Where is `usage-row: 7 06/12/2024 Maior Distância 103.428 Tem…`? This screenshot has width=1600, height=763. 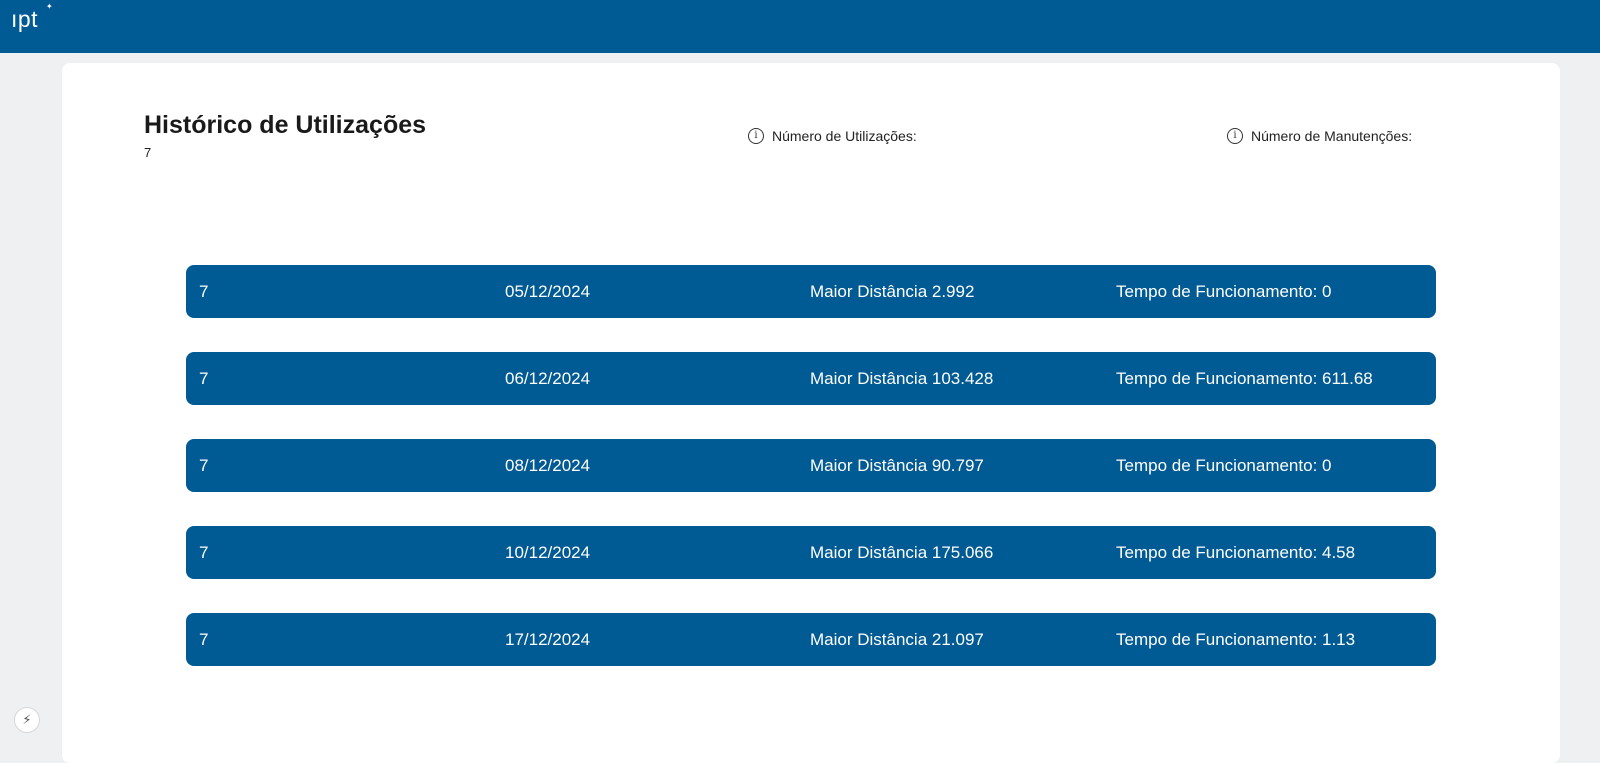 usage-row: 7 06/12/2024 Maior Distância 103.428 Tem… is located at coordinates (811, 378).